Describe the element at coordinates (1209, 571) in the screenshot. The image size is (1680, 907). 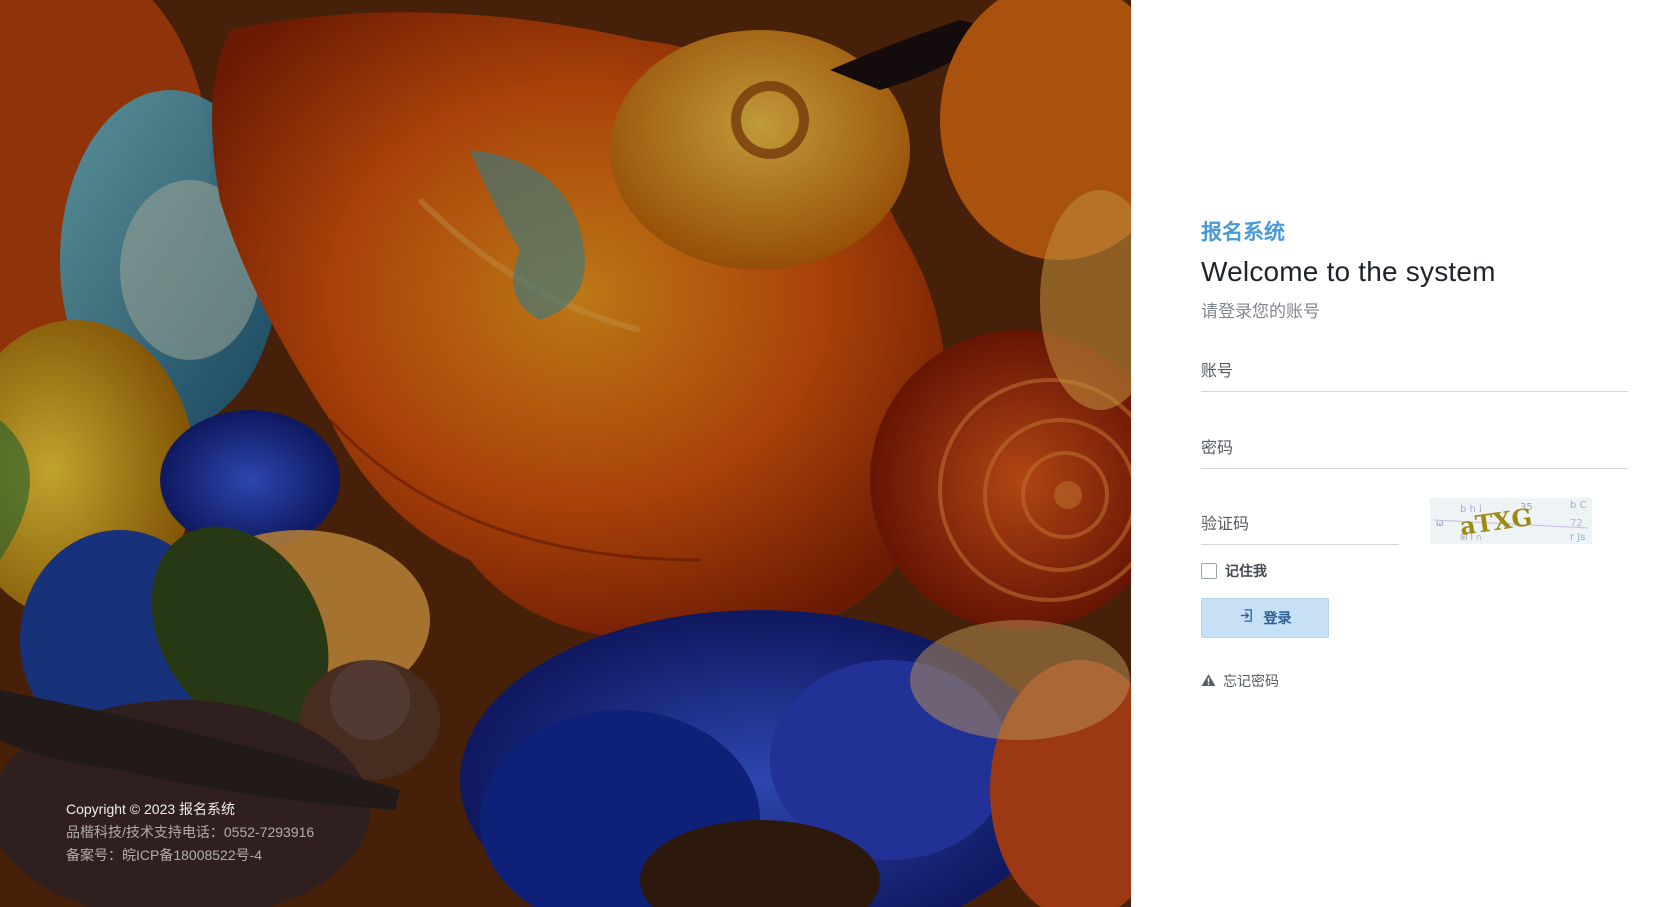
I see `remember-me-checkbox` at that location.